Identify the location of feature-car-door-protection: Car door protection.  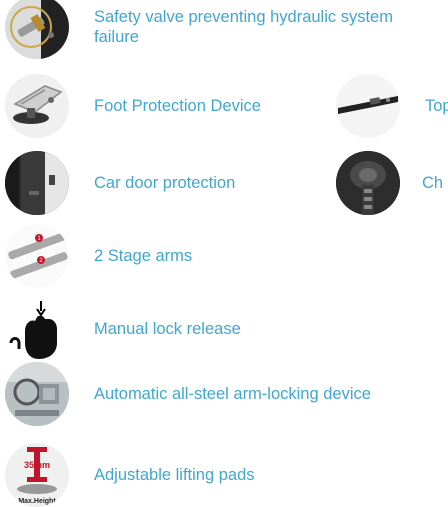
(120, 183).